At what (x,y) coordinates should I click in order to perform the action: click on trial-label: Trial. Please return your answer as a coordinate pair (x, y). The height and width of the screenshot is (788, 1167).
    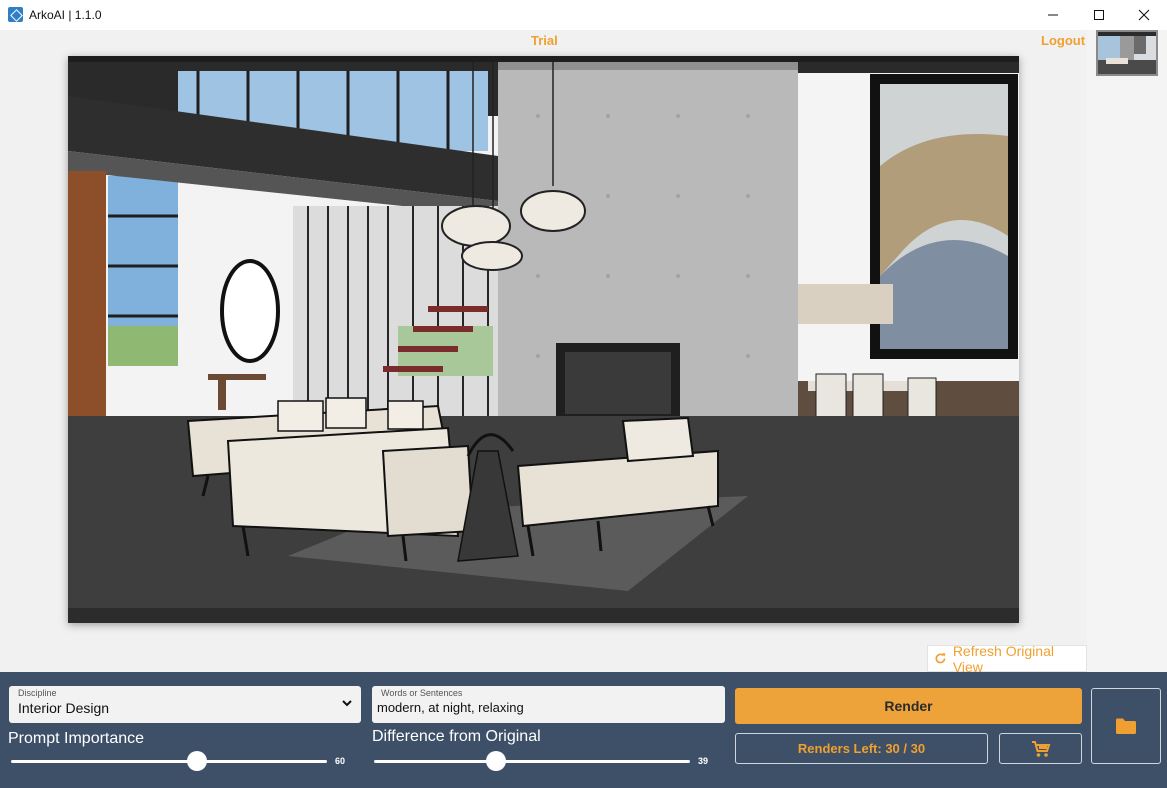
    Looking at the image, I should click on (544, 40).